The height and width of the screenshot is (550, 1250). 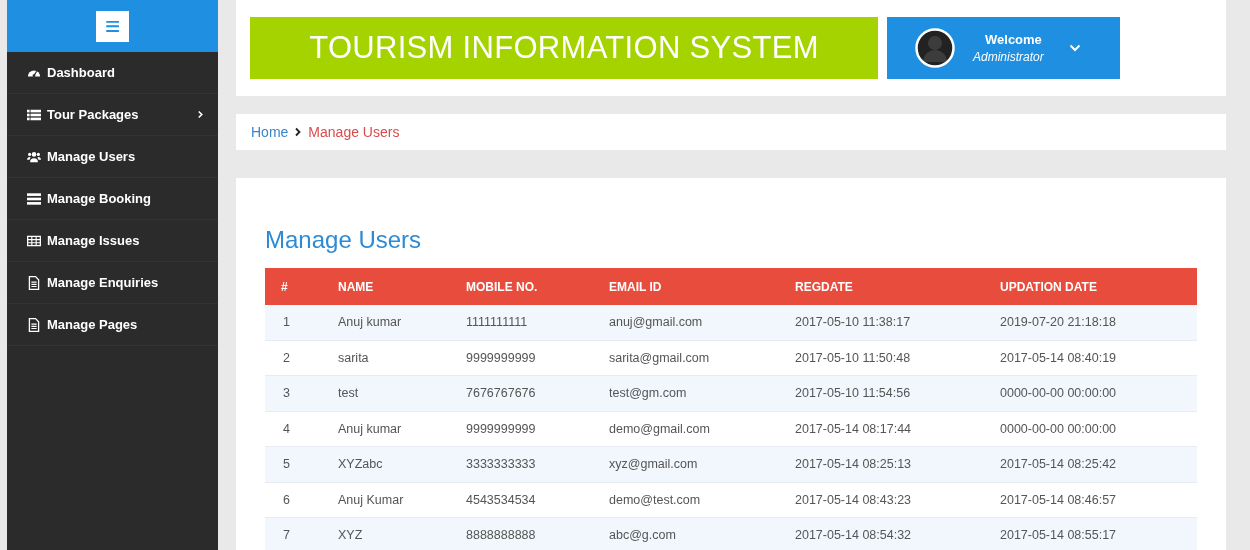 What do you see at coordinates (1059, 464) in the screenshot?
I see `table-cell-text: 2017-05-14 08:25:42` at bounding box center [1059, 464].